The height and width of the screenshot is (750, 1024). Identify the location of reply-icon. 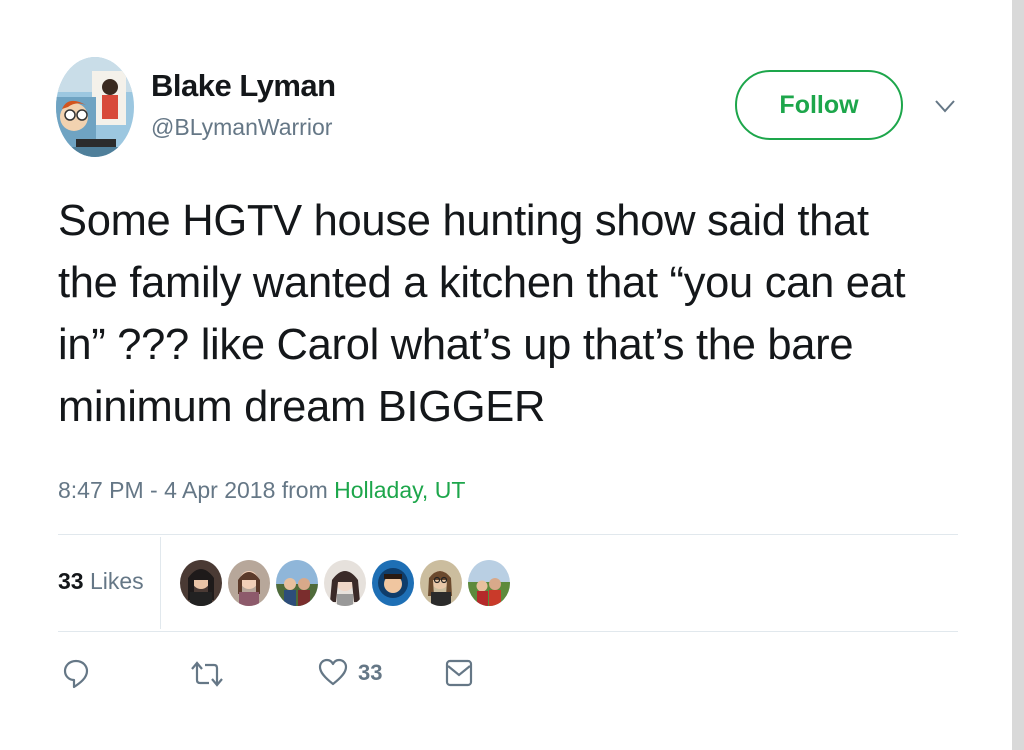
(76, 674).